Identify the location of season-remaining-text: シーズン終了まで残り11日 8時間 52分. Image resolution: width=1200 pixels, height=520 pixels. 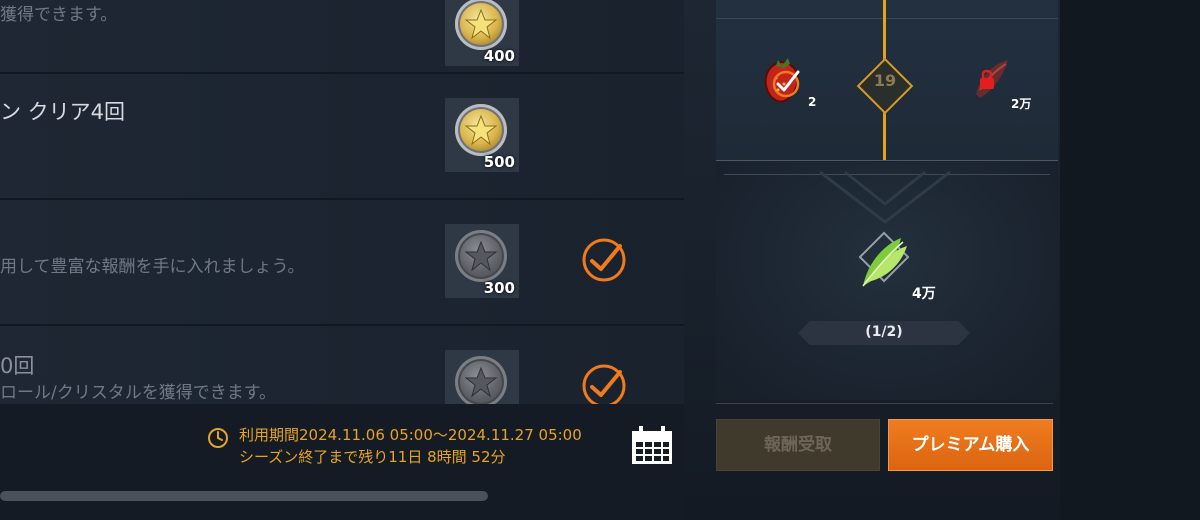
(372, 457).